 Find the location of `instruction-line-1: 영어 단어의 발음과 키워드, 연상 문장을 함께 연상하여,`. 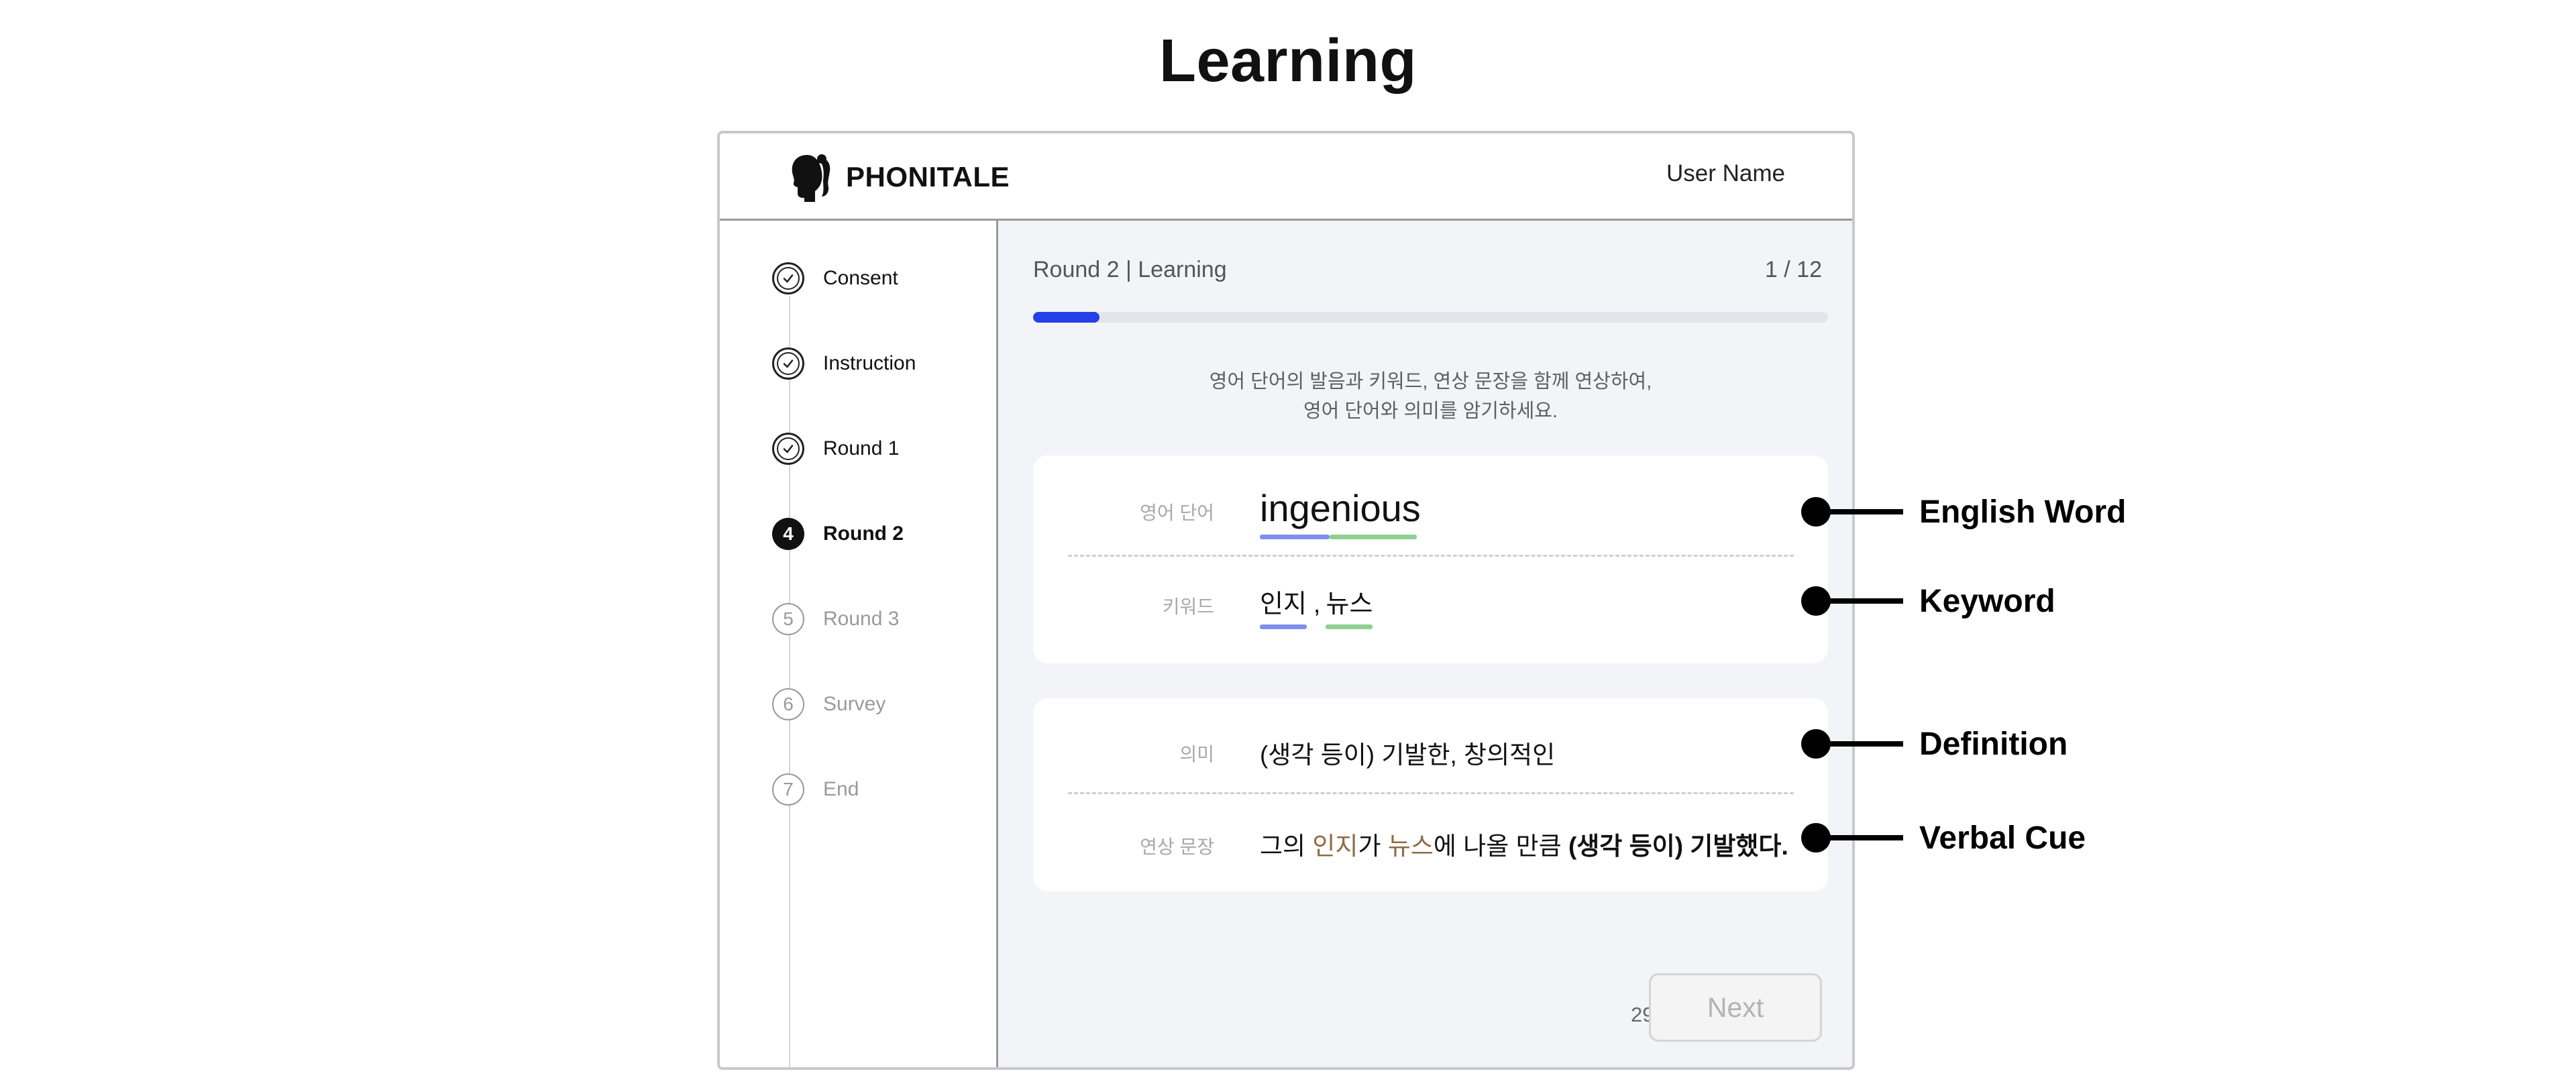

instruction-line-1: 영어 단어의 발음과 키워드, 연상 문장을 함께 연상하여, is located at coordinates (1430, 382).